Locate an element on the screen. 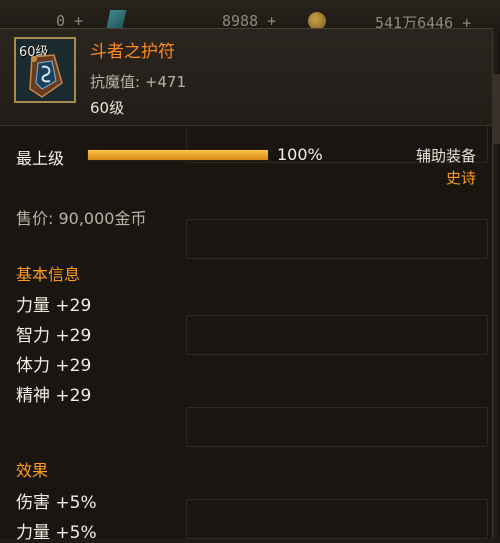 Image resolution: width=500 pixels, height=543 pixels. side-panel-edge is located at coordinates (496, 285).